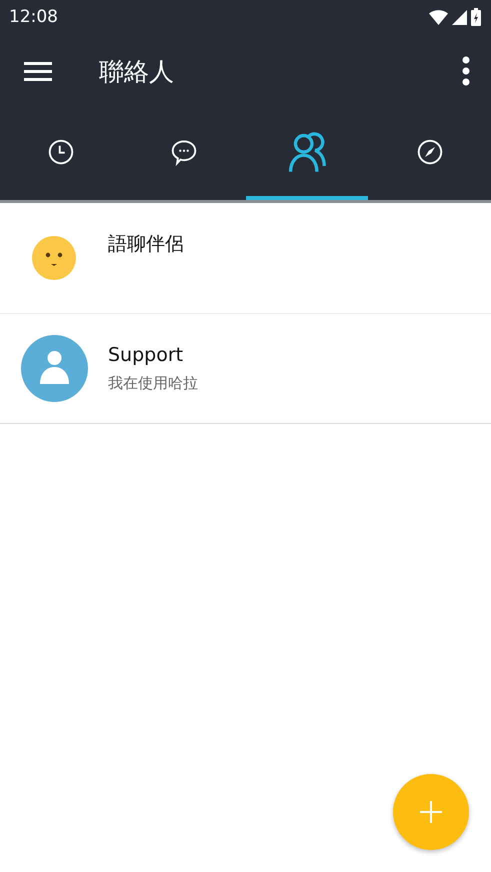 This screenshot has height=872, width=491. I want to click on signal-icon, so click(459, 17).